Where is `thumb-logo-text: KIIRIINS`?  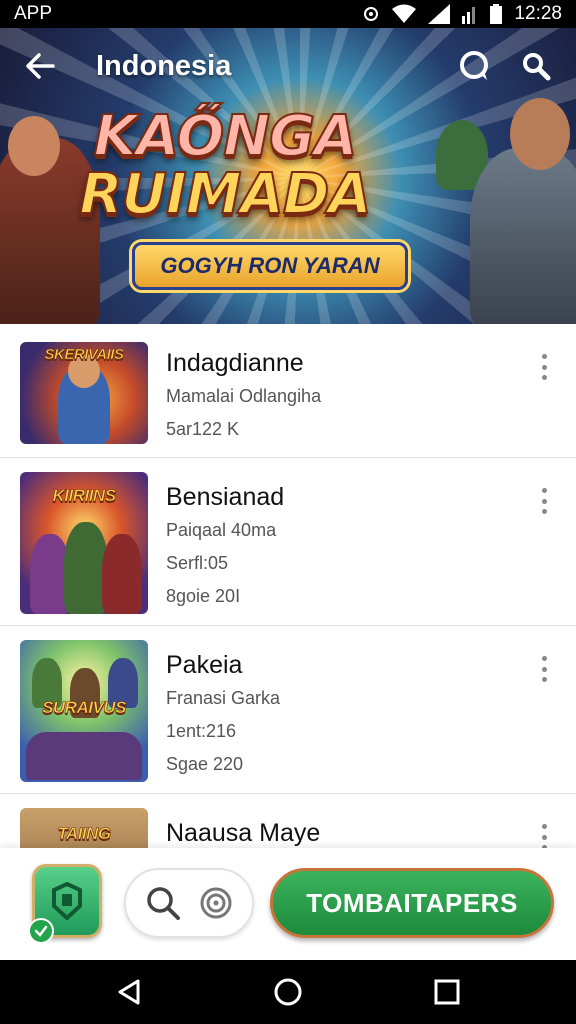
thumb-logo-text: KIIRIINS is located at coordinates (84, 496).